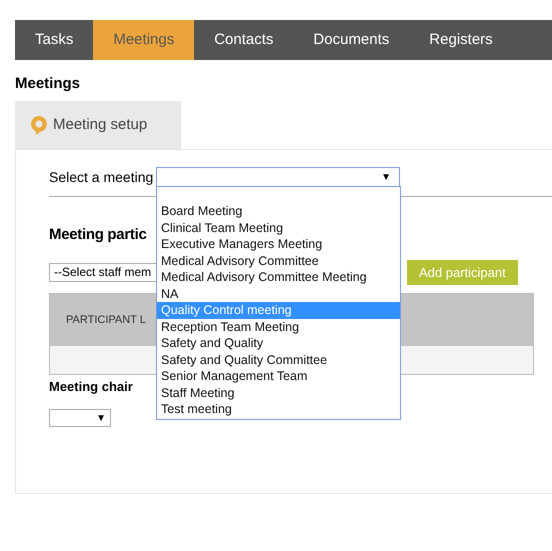 This screenshot has height=551, width=552. What do you see at coordinates (244, 40) in the screenshot?
I see `nav-tab: Contacts` at bounding box center [244, 40].